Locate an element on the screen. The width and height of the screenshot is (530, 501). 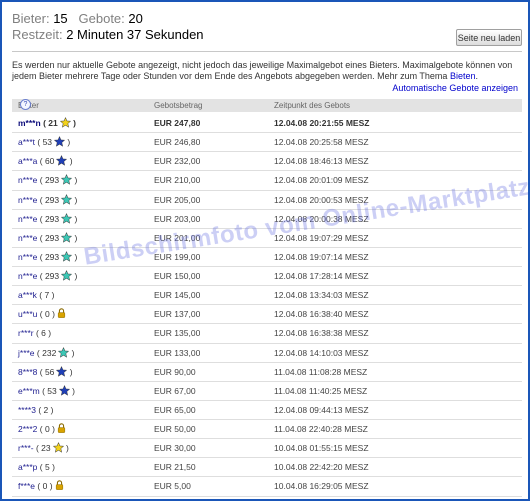
info-note-end: . is located at coordinates (476, 76).